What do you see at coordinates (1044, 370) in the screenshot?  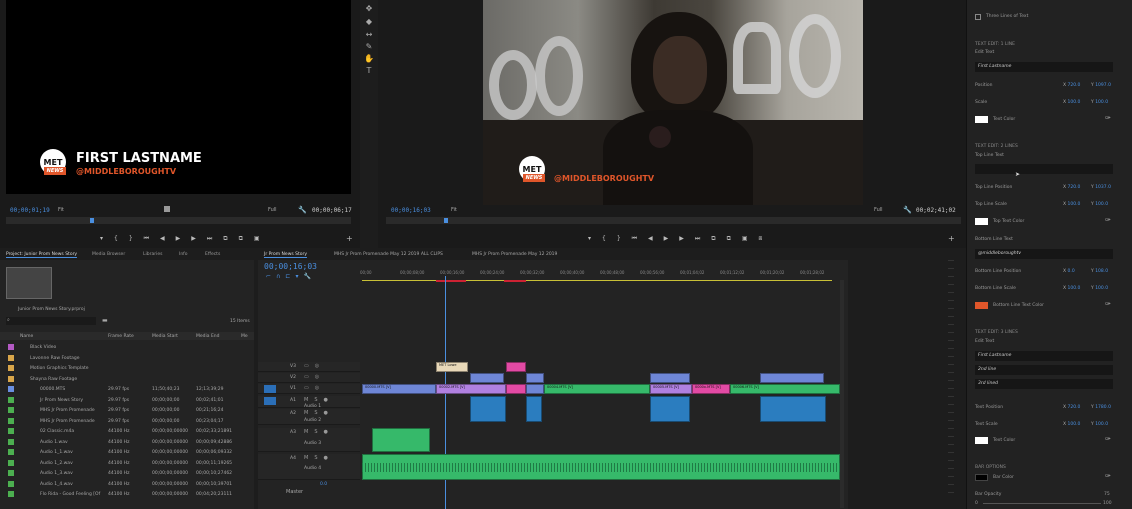 I see `three-line-field-2: 2nd line` at bounding box center [1044, 370].